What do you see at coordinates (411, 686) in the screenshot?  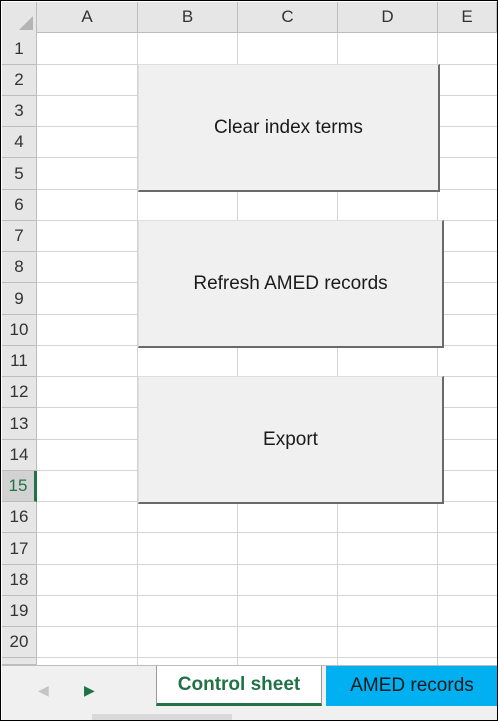 I see `tab-amed-records: AMED records` at bounding box center [411, 686].